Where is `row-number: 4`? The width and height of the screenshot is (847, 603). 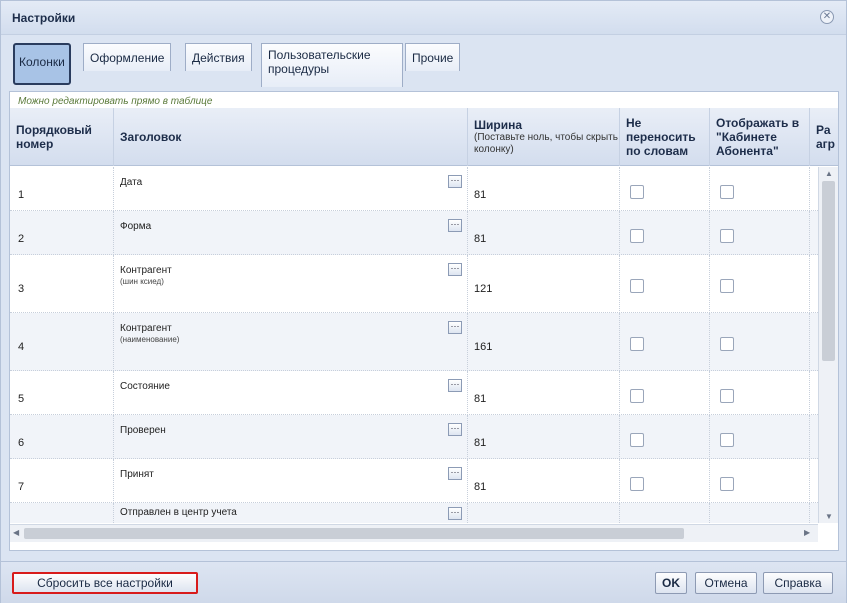 row-number: 4 is located at coordinates (21, 347).